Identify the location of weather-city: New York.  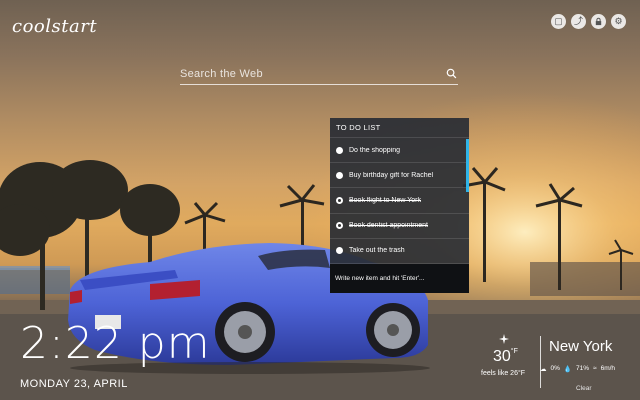
(581, 346).